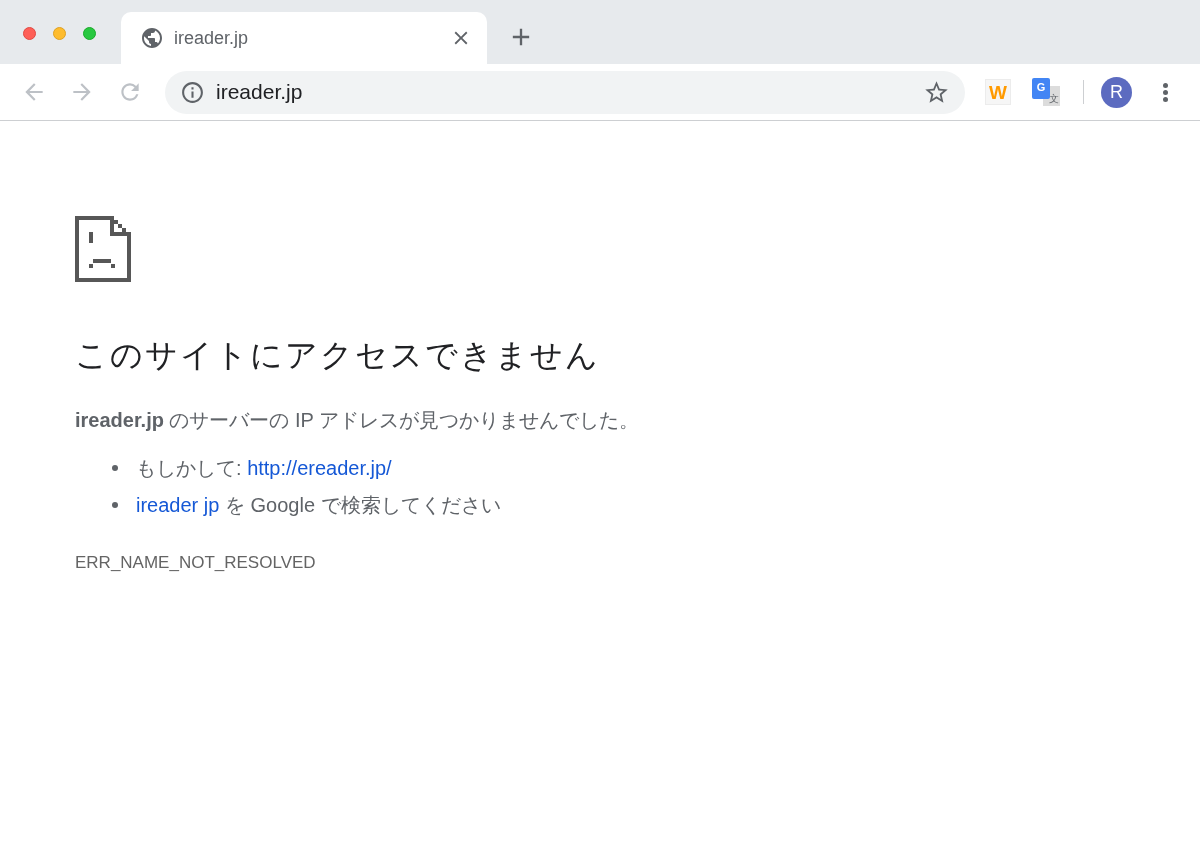  What do you see at coordinates (152, 38) in the screenshot?
I see `globe-icon` at bounding box center [152, 38].